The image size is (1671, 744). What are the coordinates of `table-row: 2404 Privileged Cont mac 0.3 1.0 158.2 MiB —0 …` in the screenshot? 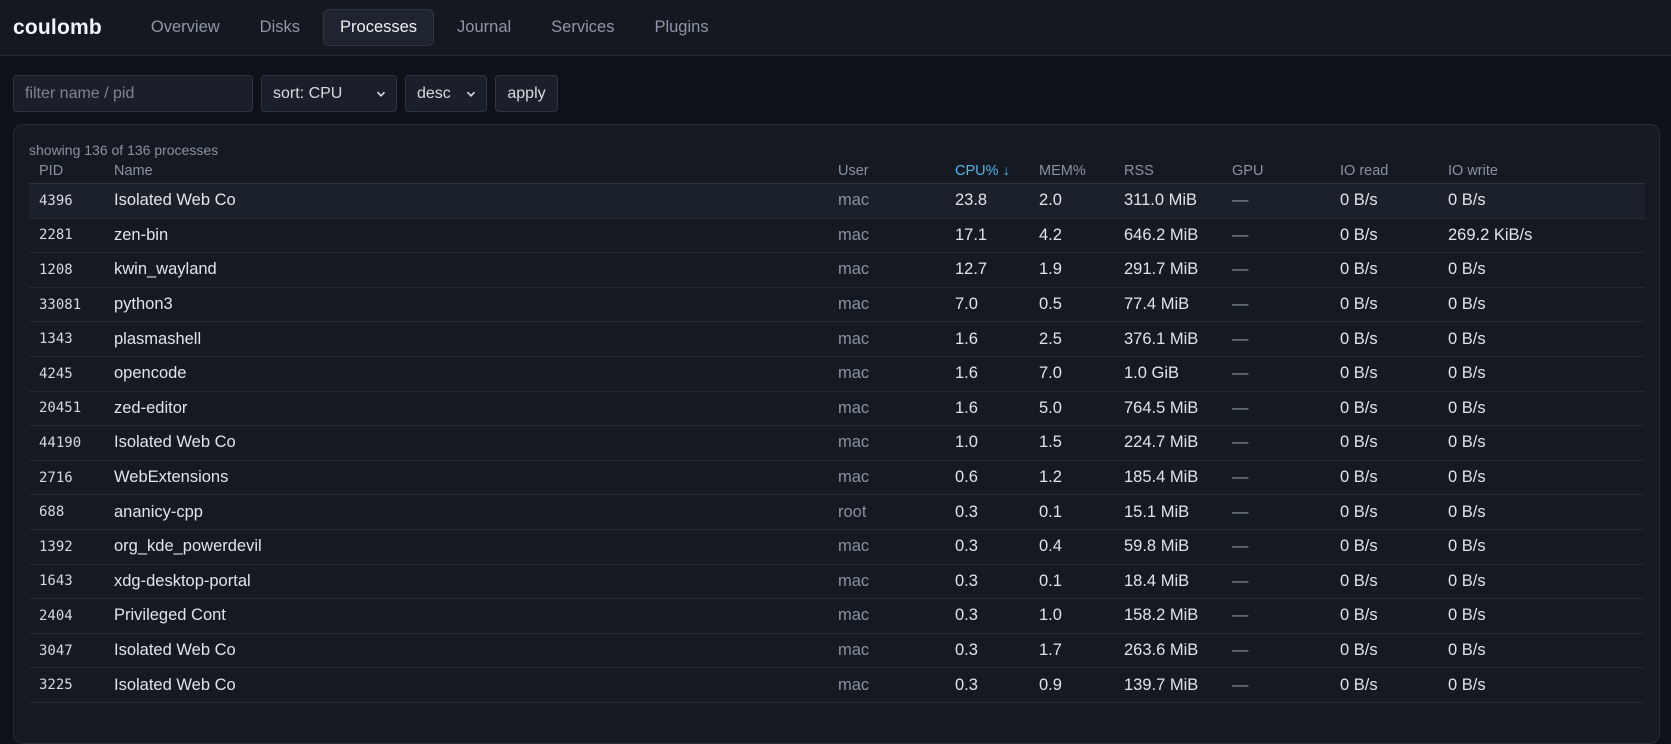 It's located at (837, 616).